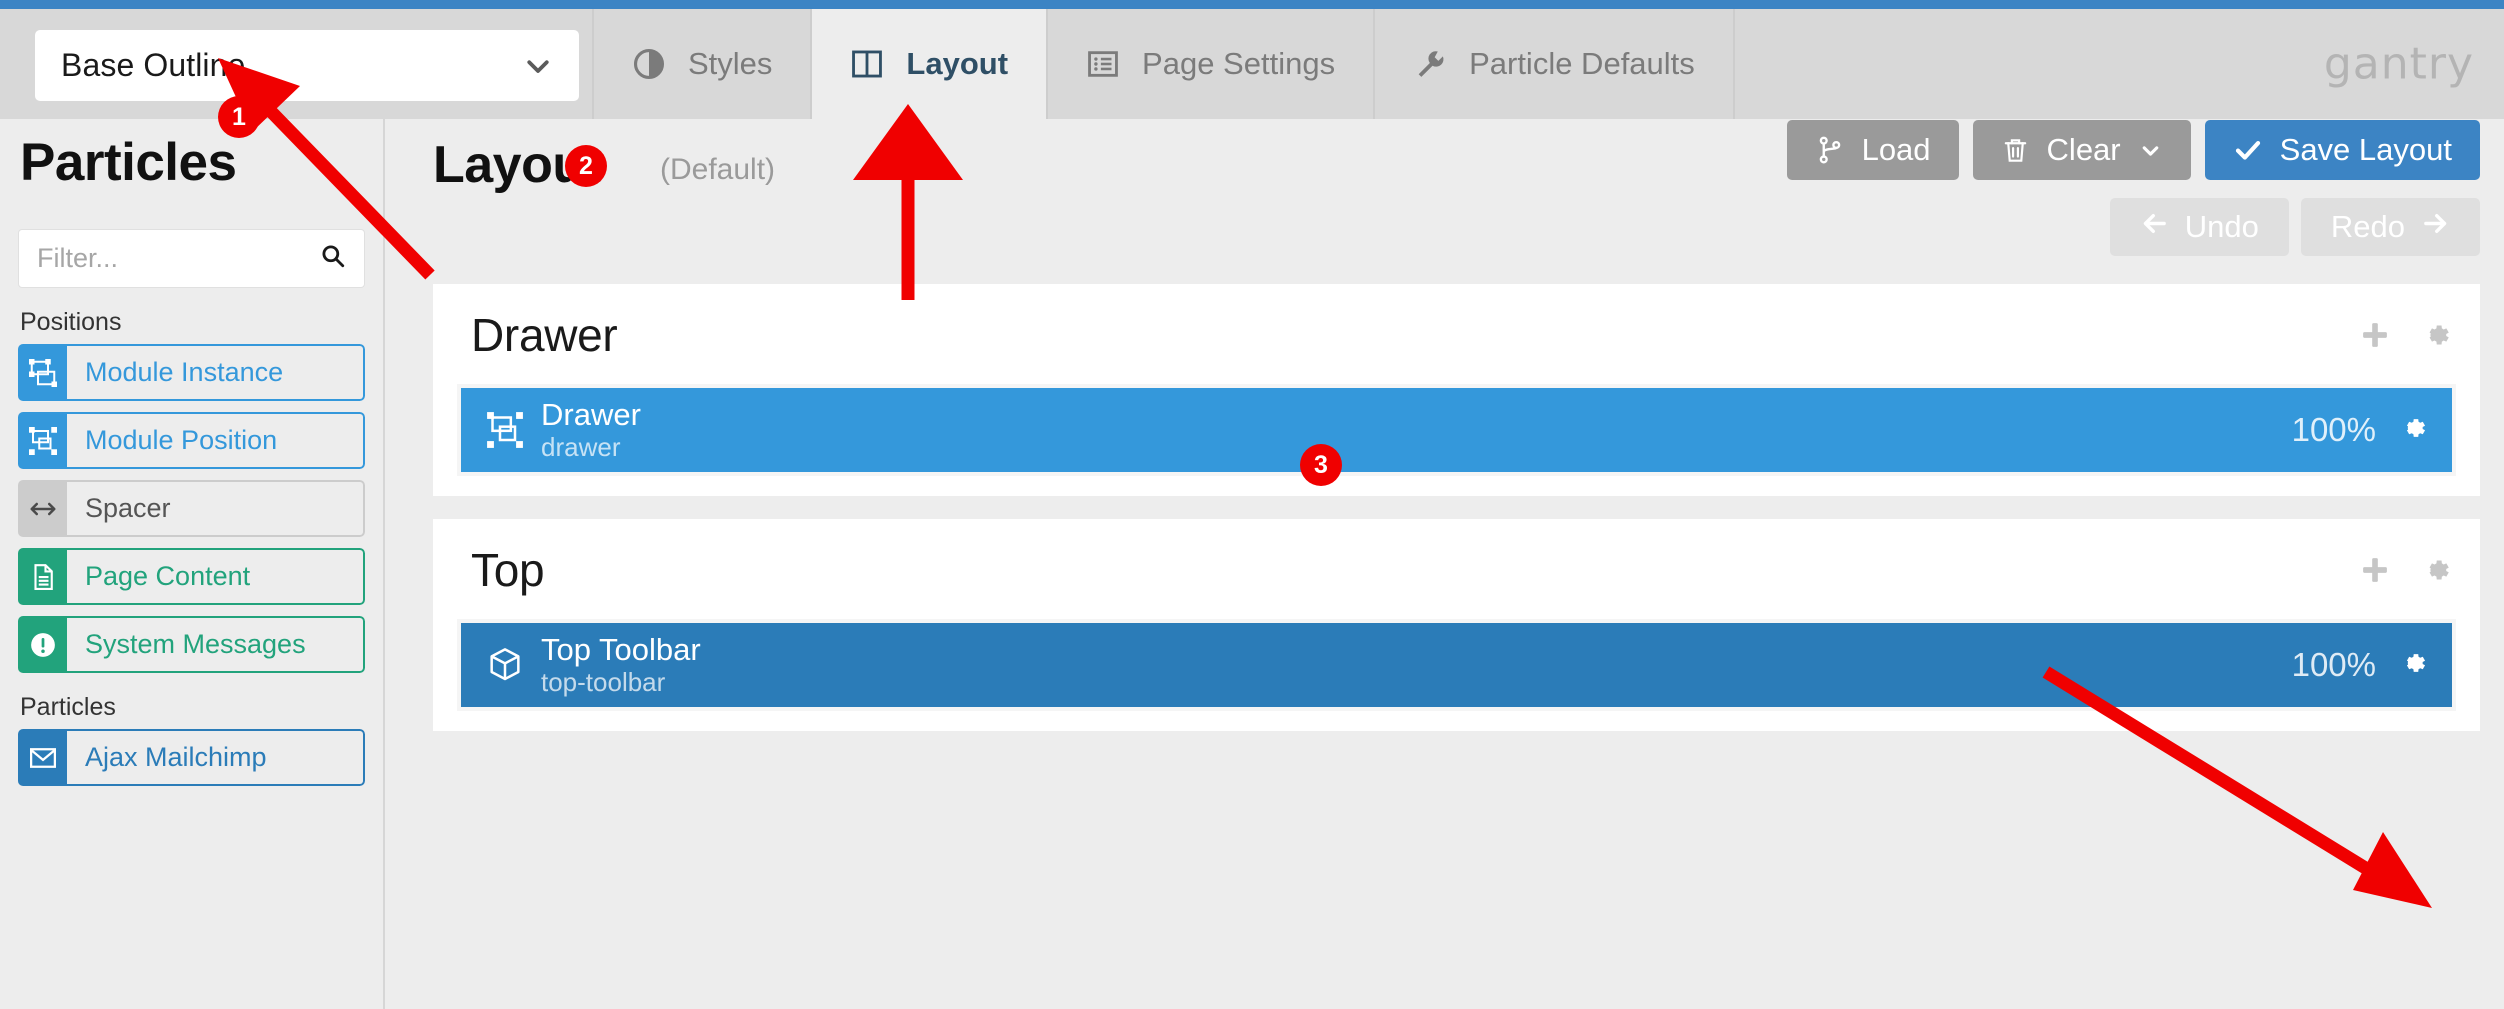 This screenshot has height=1009, width=2504. What do you see at coordinates (1830, 150) in the screenshot?
I see `branch-icon` at bounding box center [1830, 150].